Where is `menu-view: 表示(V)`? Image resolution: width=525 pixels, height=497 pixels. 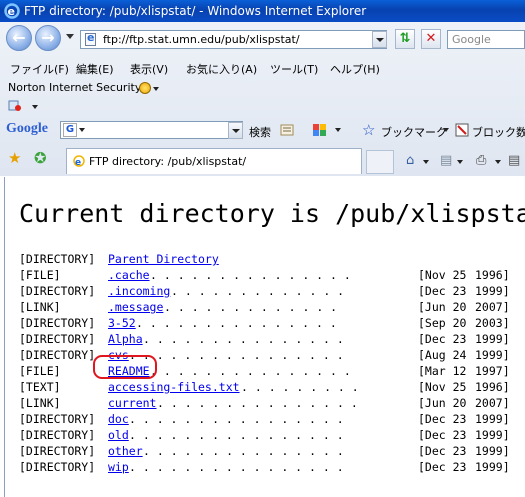 menu-view: 表示(V) is located at coordinates (149, 69).